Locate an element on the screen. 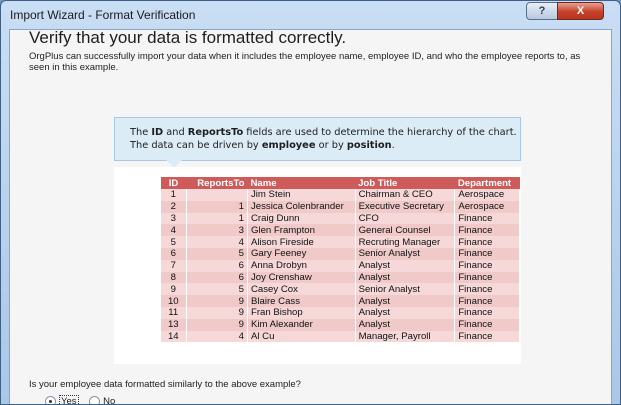 The width and height of the screenshot is (621, 405). cell-id: 3 is located at coordinates (174, 218).